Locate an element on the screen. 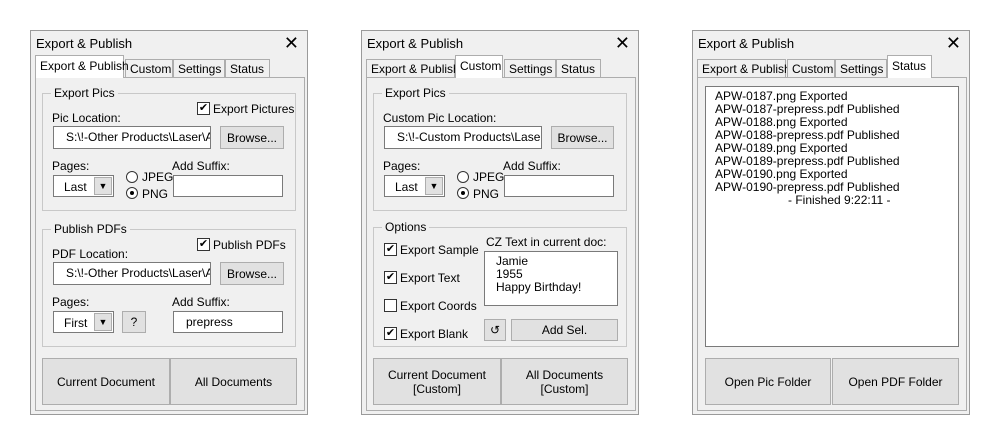 The image size is (1000, 438). export-blank-checkbox: ✔ is located at coordinates (390, 333).